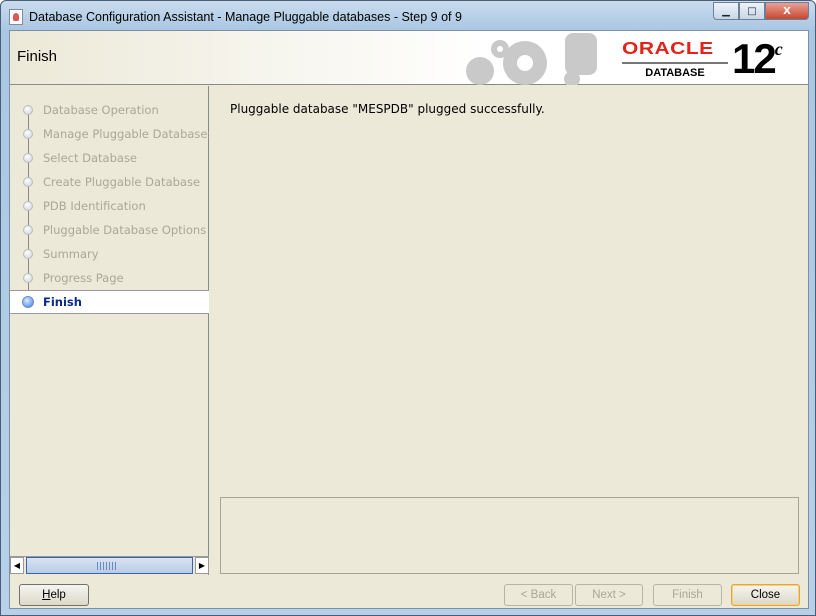 The width and height of the screenshot is (816, 616). Describe the element at coordinates (109, 230) in the screenshot. I see `step-pluggable-database-options: Pluggable Database Options` at that location.